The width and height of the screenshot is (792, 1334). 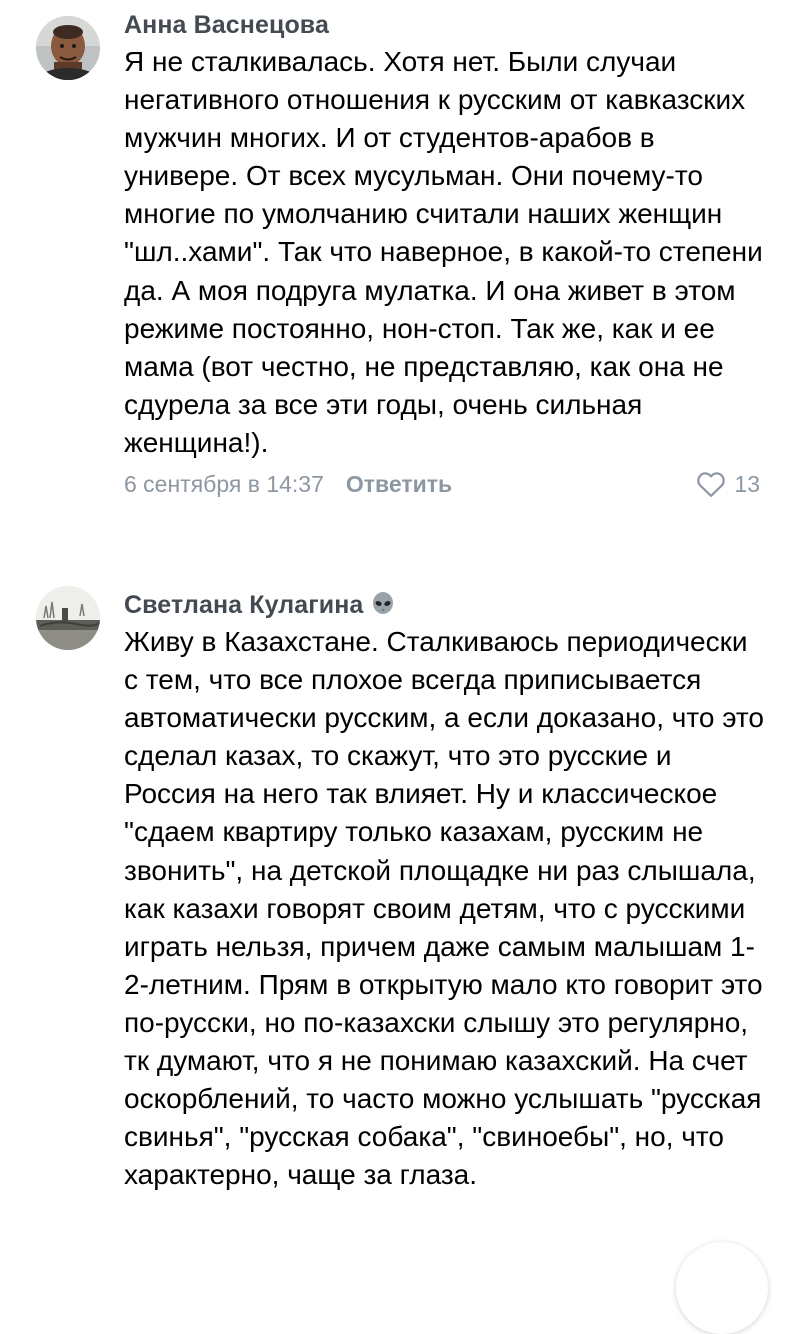 What do you see at coordinates (722, 1288) in the screenshot?
I see `scroll-down-button` at bounding box center [722, 1288].